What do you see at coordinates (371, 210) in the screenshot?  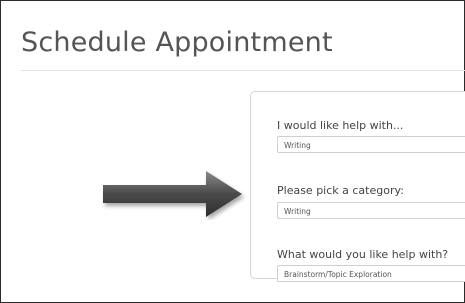 I see `category-select: Writing` at bounding box center [371, 210].